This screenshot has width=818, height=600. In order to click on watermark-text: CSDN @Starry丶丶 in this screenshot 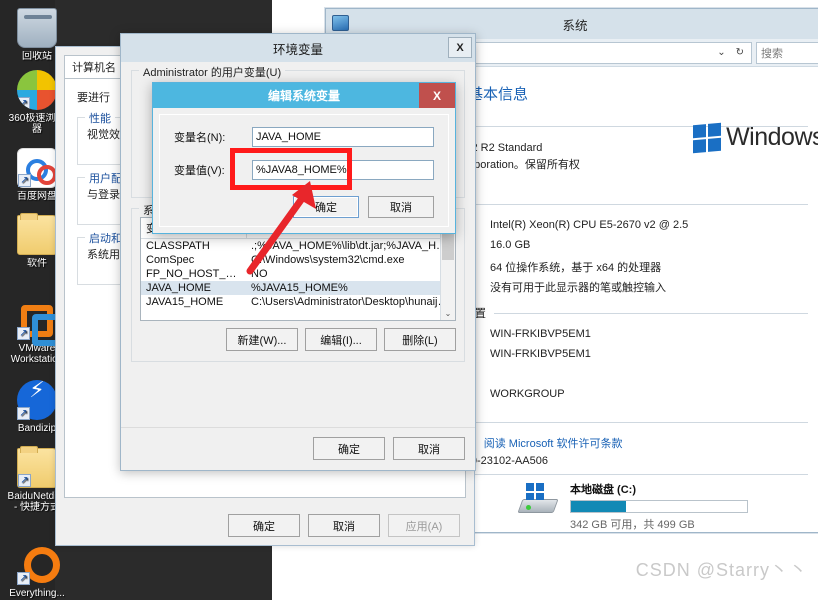, I will do `click(721, 570)`.